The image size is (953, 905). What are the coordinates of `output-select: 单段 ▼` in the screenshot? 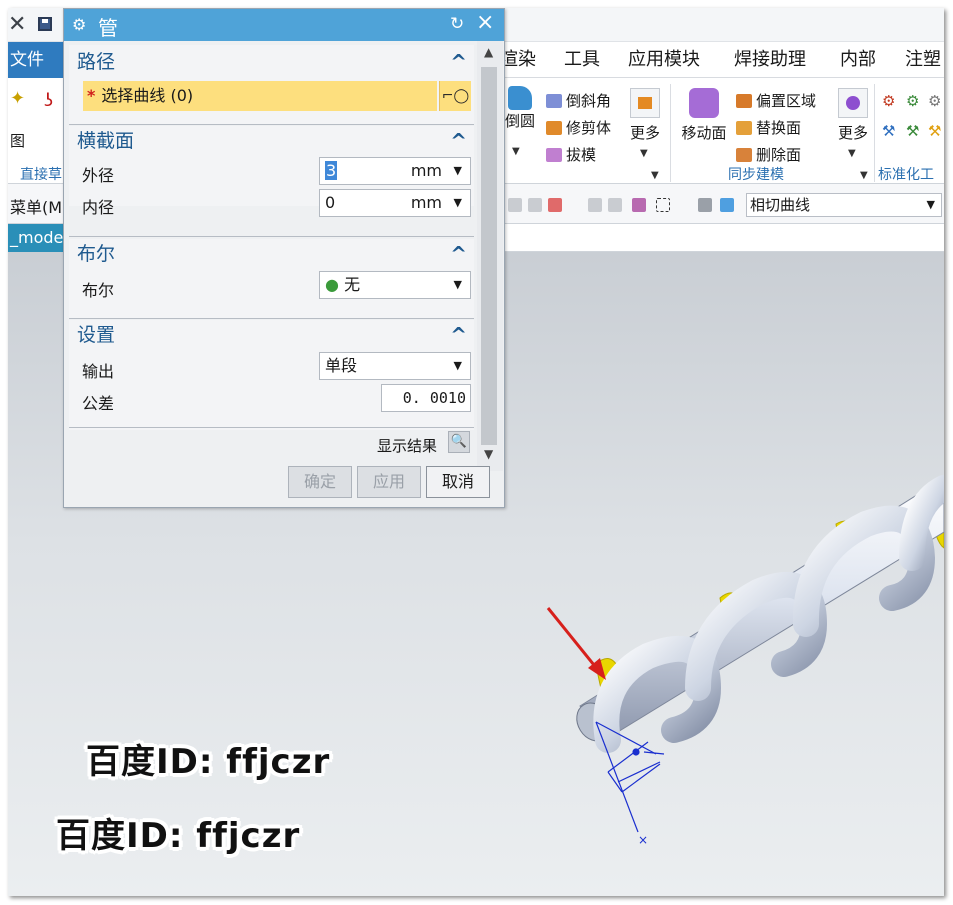 It's located at (395, 366).